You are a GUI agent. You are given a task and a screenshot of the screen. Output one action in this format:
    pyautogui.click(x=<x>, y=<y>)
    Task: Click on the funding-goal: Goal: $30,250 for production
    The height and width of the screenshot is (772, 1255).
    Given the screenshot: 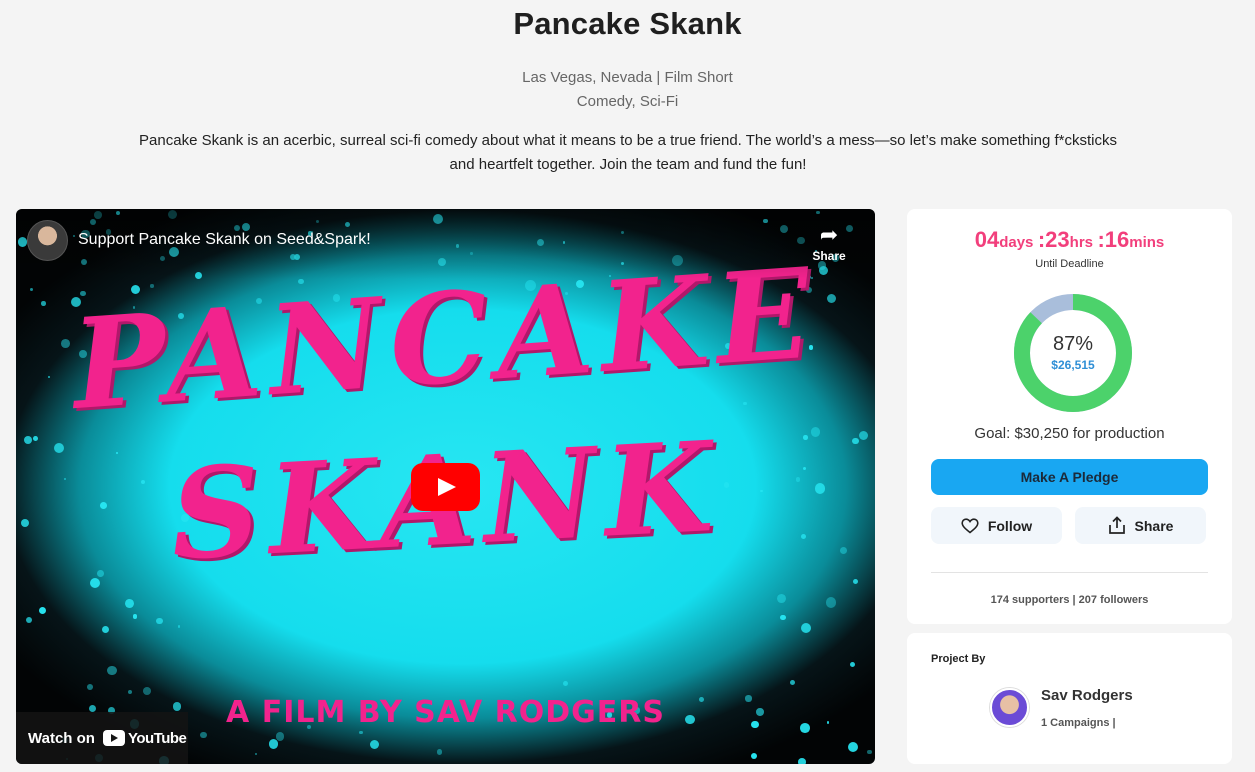 What is the action you would take?
    pyautogui.click(x=1069, y=433)
    